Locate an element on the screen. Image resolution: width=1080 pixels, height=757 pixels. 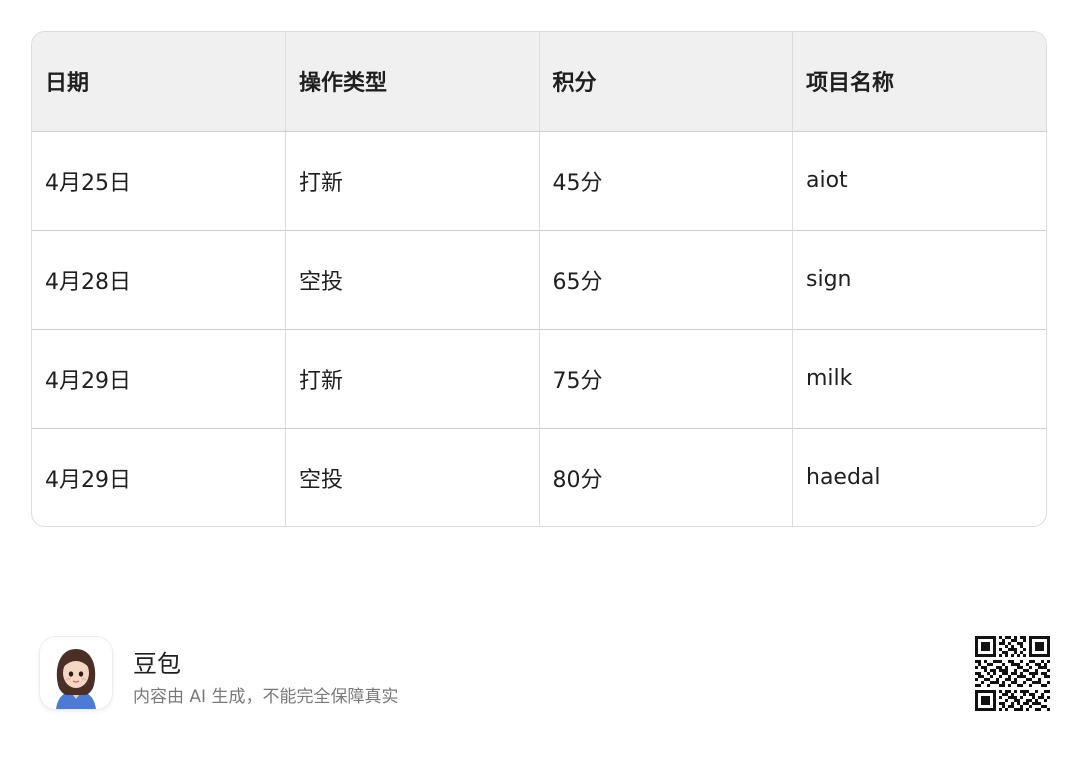
cell-date: 4月25日 is located at coordinates (159, 180).